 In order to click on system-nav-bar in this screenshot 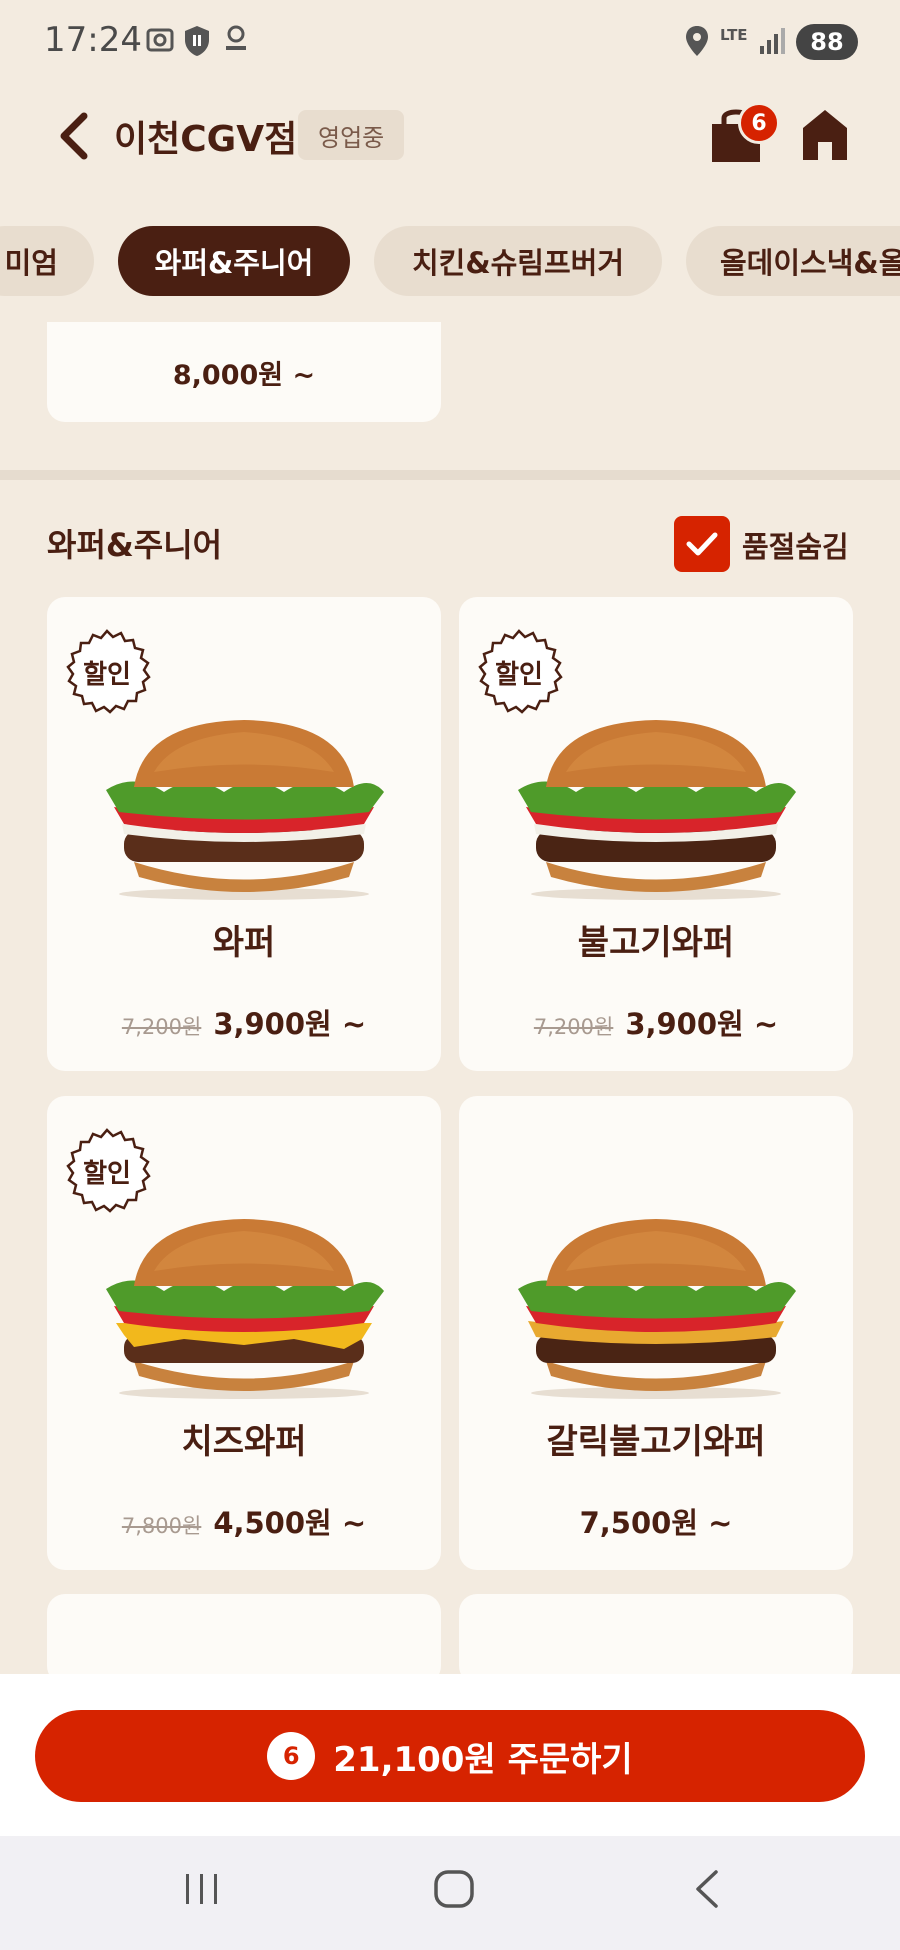, I will do `click(450, 1893)`.